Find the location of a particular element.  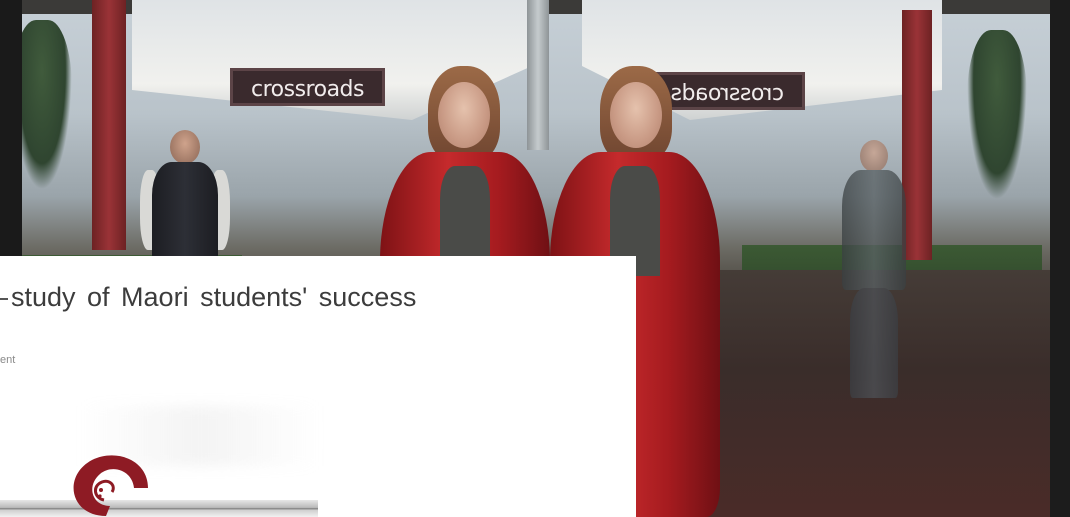

logo-bar is located at coordinates (159, 508).